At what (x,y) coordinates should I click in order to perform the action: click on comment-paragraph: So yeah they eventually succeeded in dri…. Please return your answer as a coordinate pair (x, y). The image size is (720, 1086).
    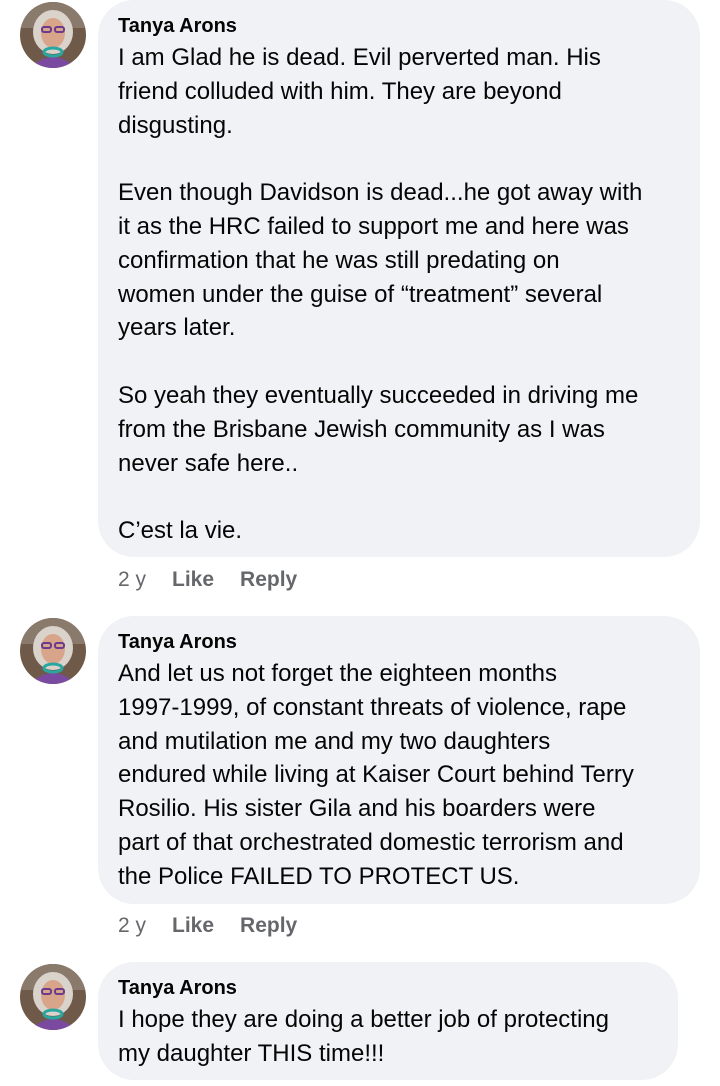
    Looking at the image, I should click on (378, 429).